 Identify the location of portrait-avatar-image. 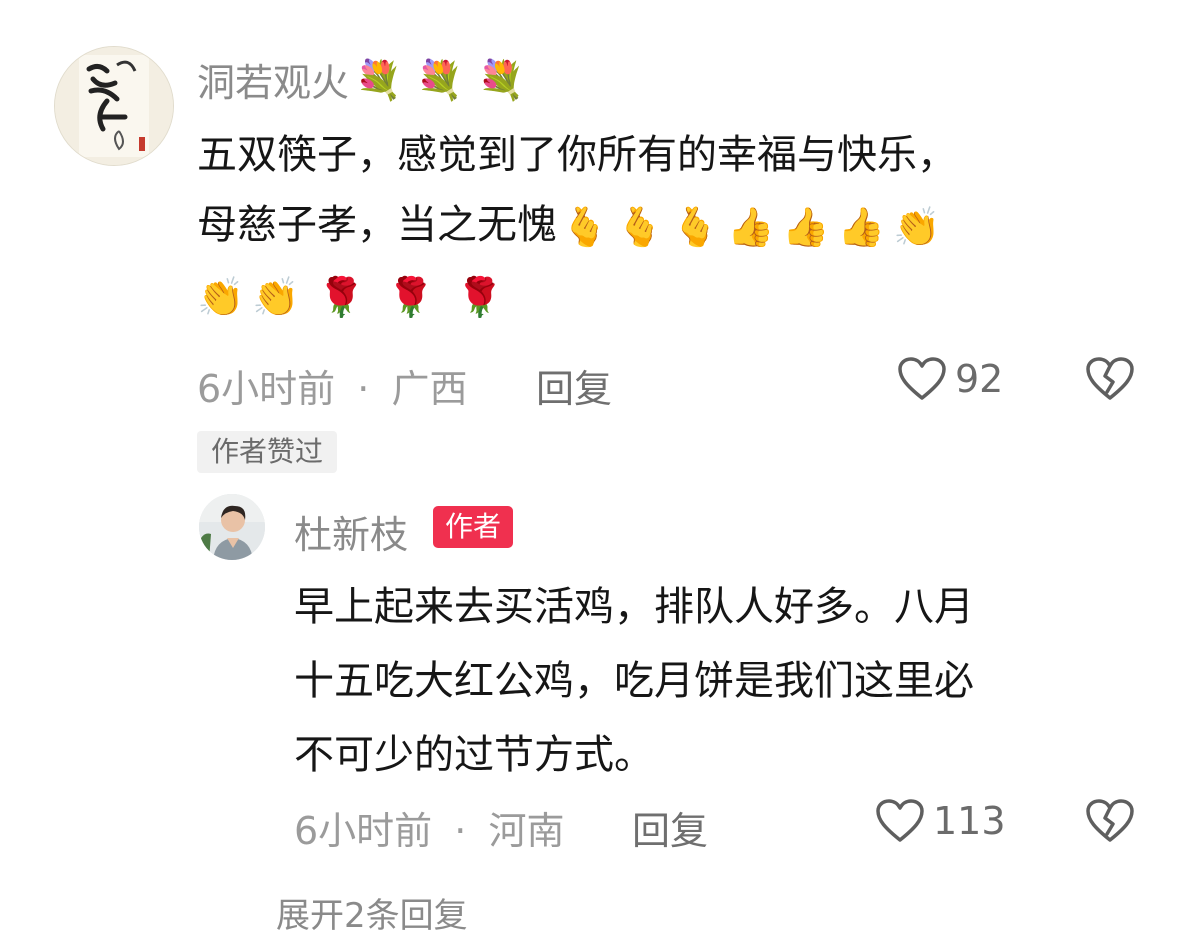
(232, 527).